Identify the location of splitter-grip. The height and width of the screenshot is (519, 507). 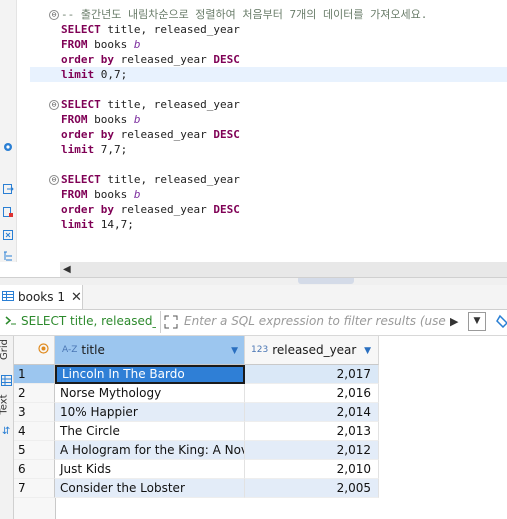
(326, 281).